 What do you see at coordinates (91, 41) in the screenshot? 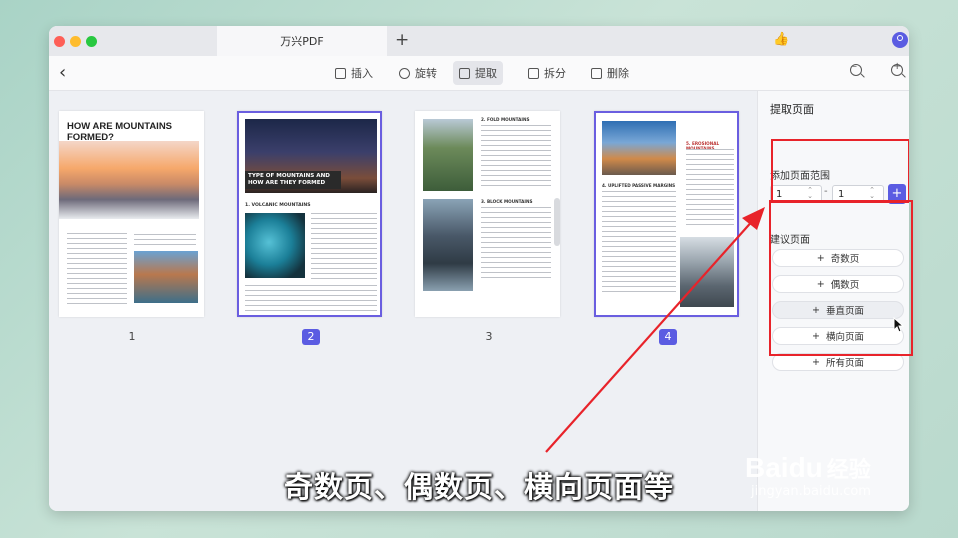
I see `maximize-window-button` at bounding box center [91, 41].